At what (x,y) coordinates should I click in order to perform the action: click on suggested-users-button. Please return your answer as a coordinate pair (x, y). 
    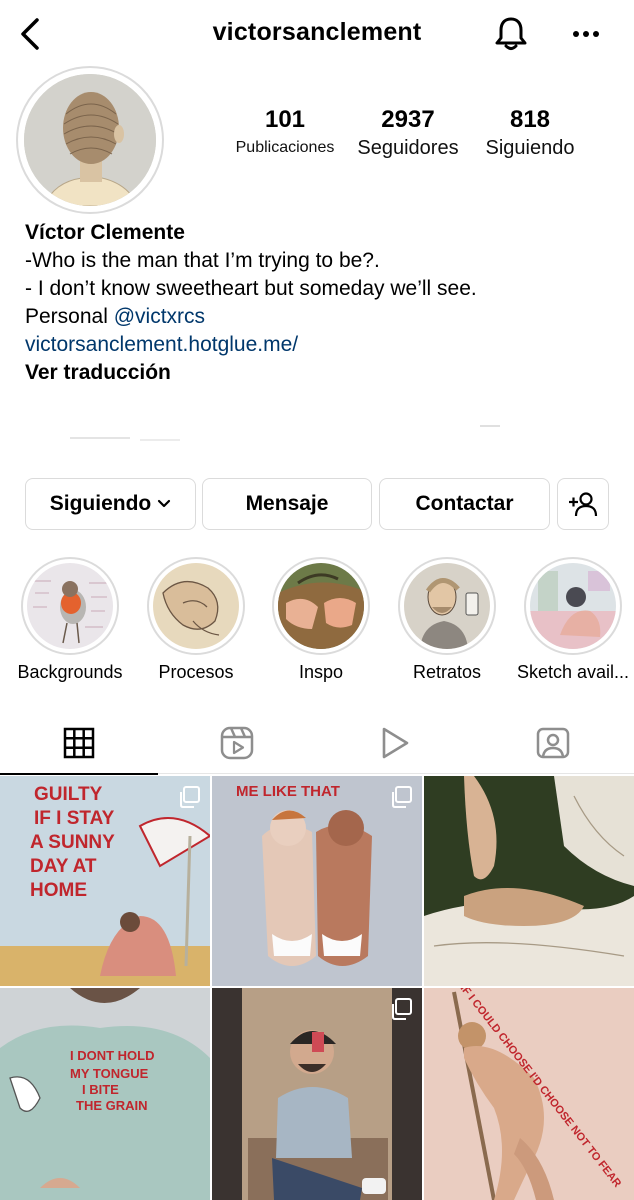
    Looking at the image, I should click on (583, 504).